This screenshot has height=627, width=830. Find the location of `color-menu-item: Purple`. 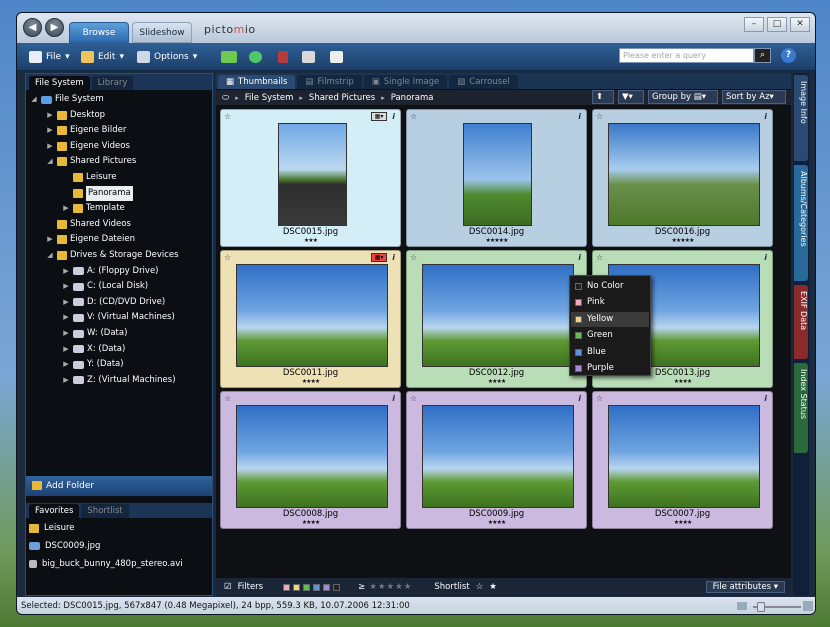

color-menu-item: Purple is located at coordinates (610, 368).